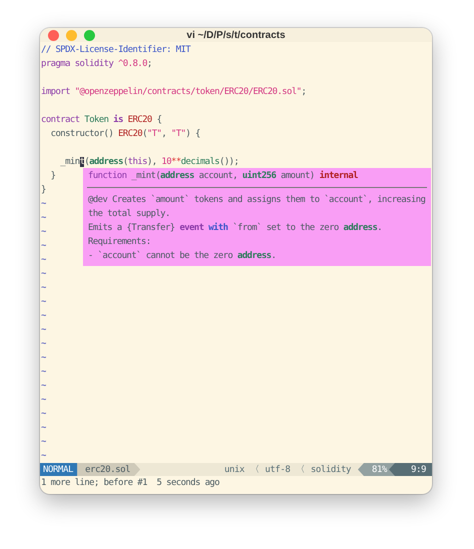  Describe the element at coordinates (108, 469) in the screenshot. I see `file-name: erc20.sol` at that location.